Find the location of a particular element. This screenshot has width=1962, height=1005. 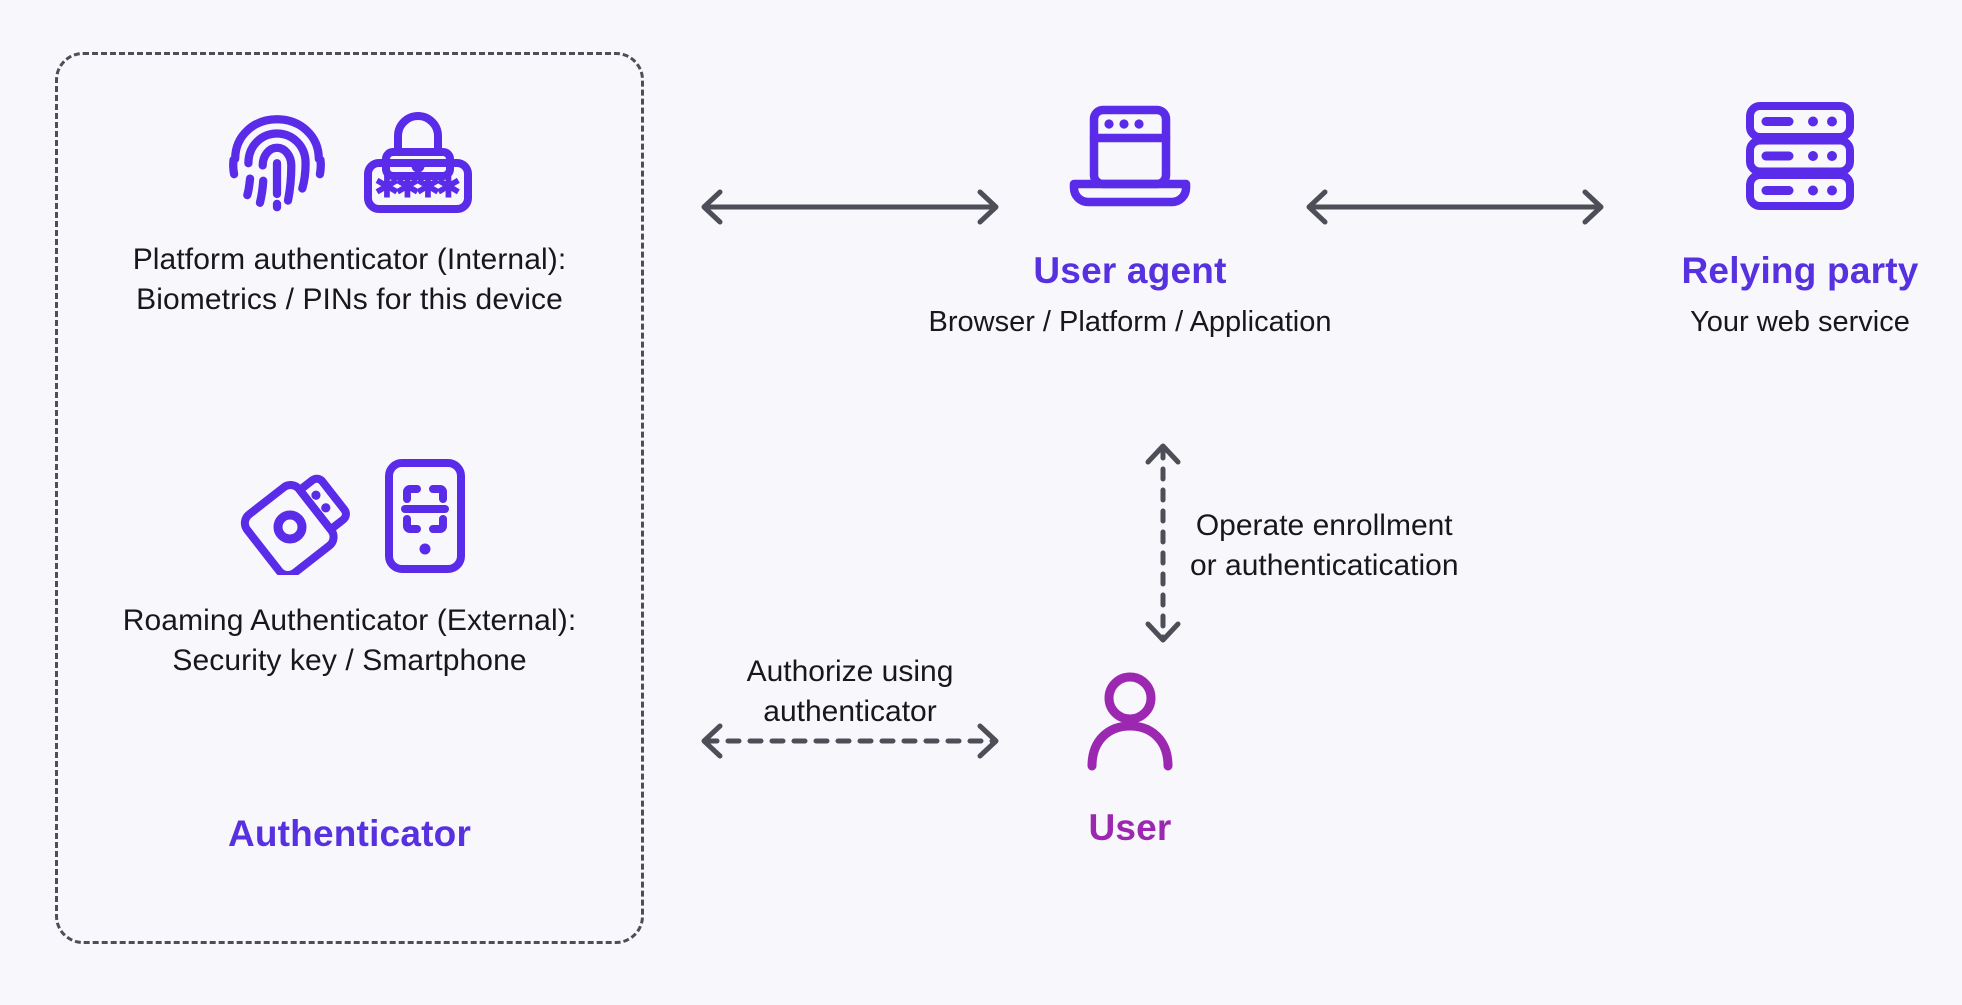

relying-party-group: Relying party Your web service is located at coordinates (1800, 219).